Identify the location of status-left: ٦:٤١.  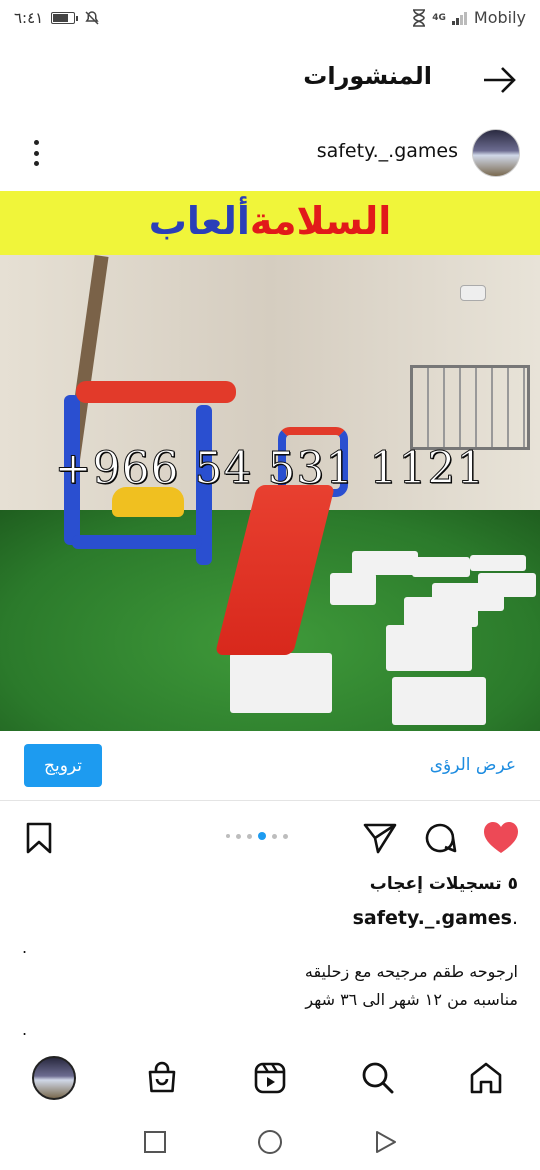
(57, 18).